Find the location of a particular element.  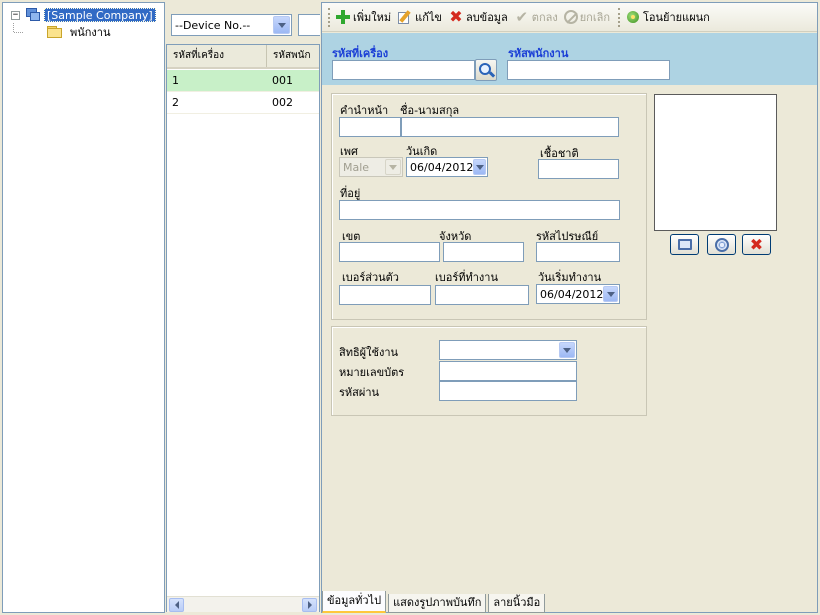

plus-icon is located at coordinates (343, 17).